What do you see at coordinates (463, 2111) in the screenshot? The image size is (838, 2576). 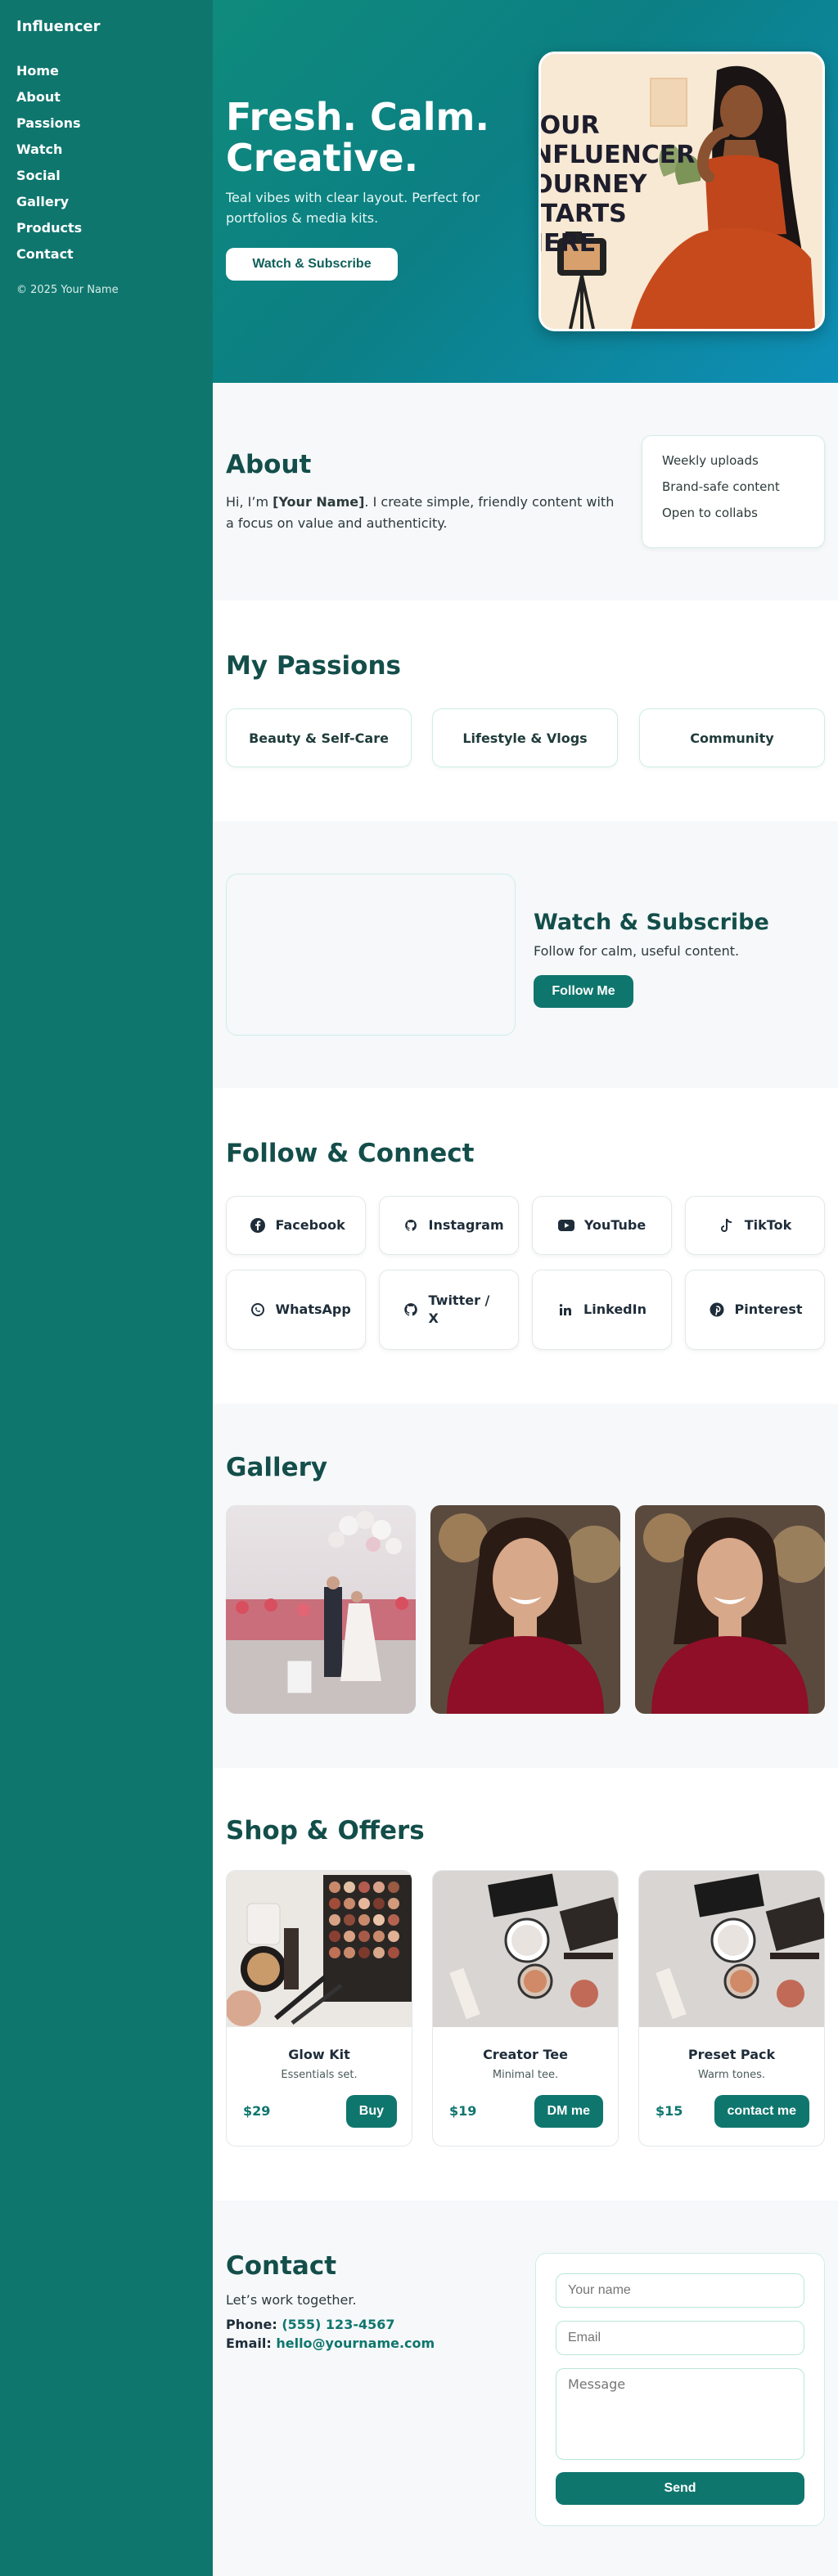 I see `product-price: $19` at bounding box center [463, 2111].